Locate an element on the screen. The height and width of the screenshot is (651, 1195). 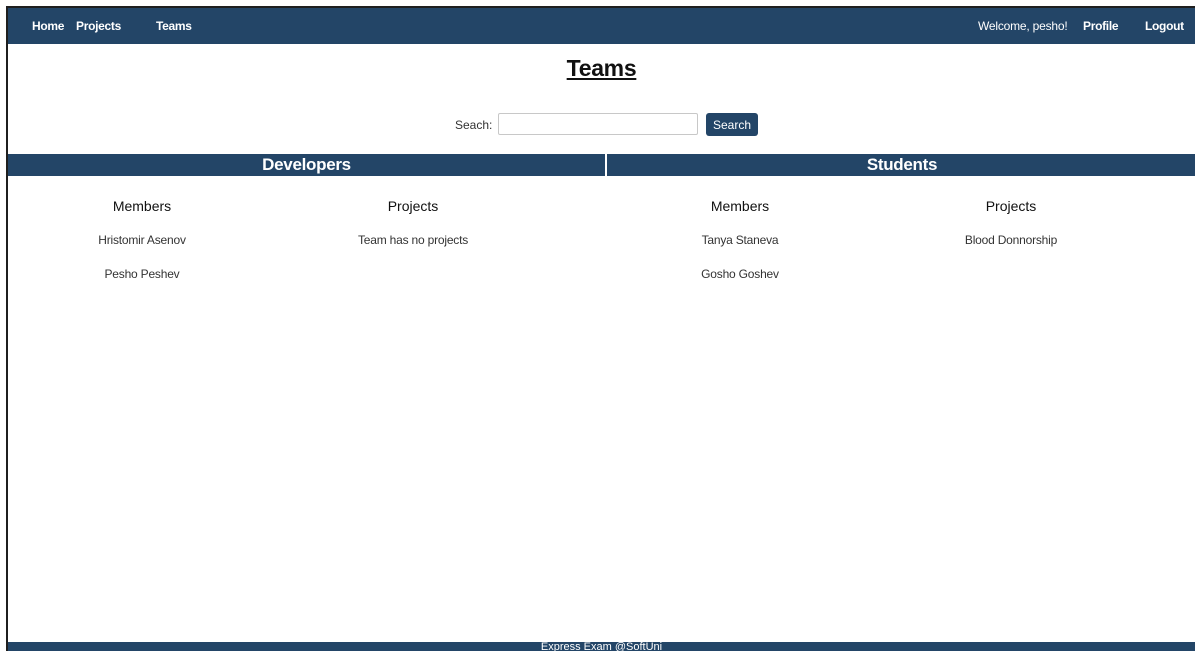
nav-teams-link: Teams is located at coordinates (174, 26).